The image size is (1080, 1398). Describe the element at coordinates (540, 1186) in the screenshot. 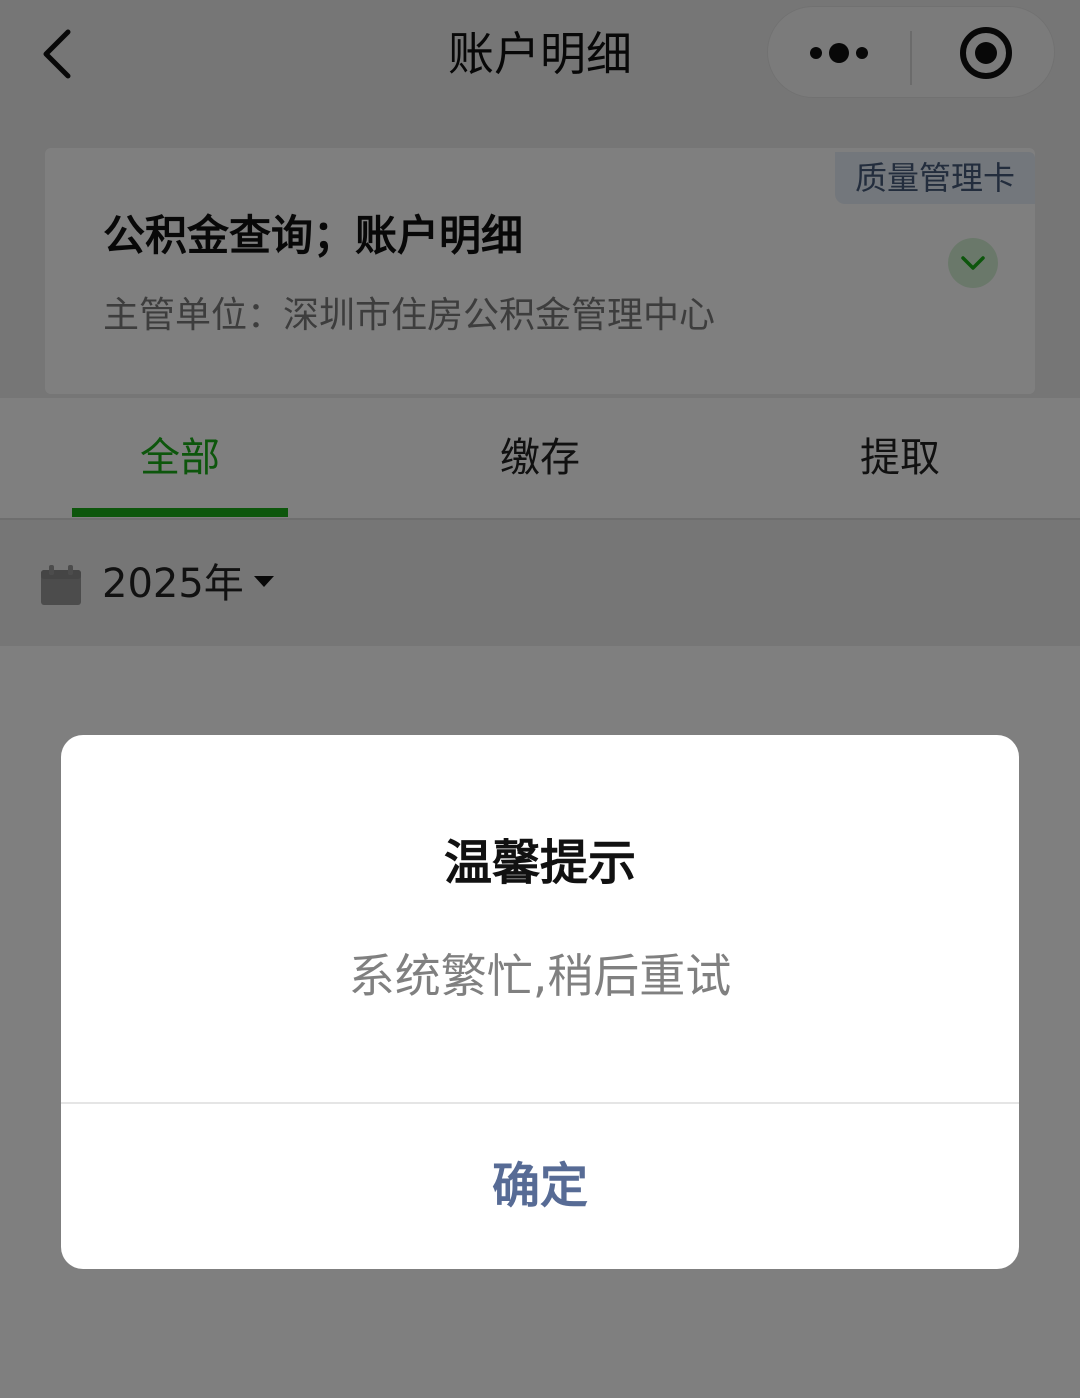

I see `confirm-button: 确定` at that location.